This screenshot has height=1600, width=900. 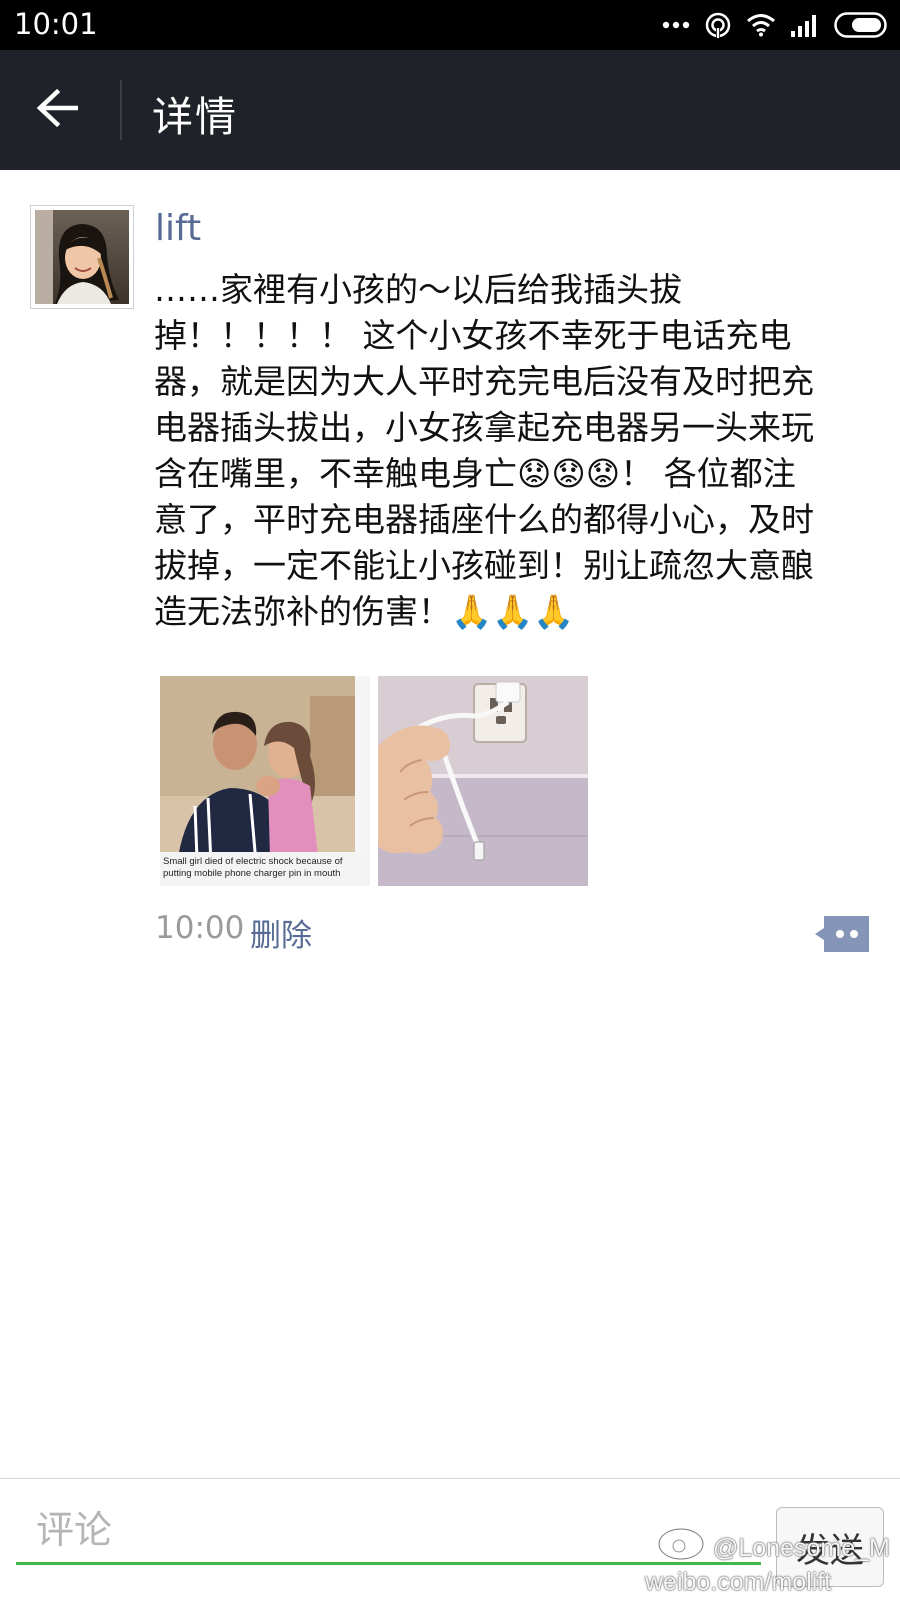 What do you see at coordinates (862, 25) in the screenshot?
I see `battery-icon` at bounding box center [862, 25].